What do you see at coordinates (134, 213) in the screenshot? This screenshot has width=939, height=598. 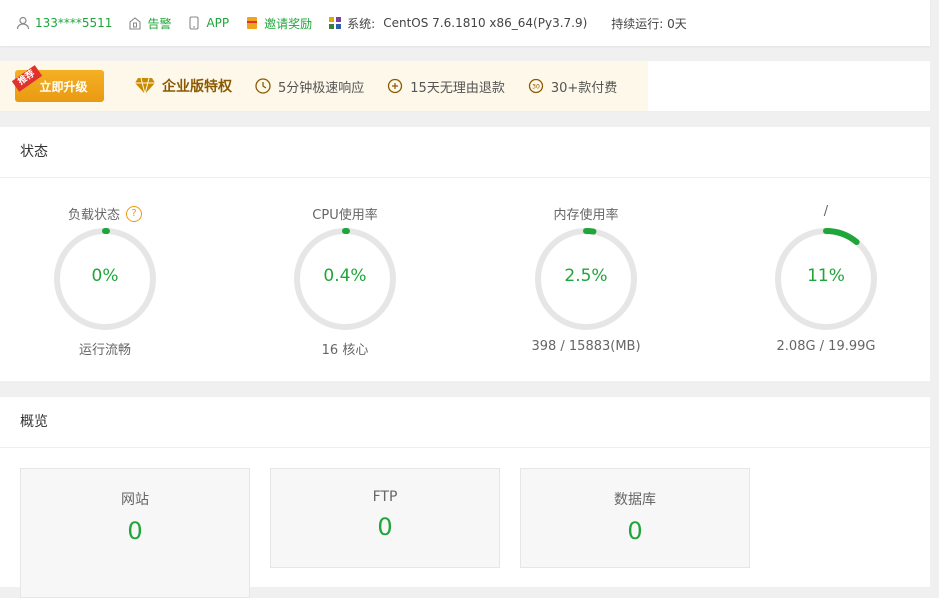 I see `help-icon: ?` at bounding box center [134, 213].